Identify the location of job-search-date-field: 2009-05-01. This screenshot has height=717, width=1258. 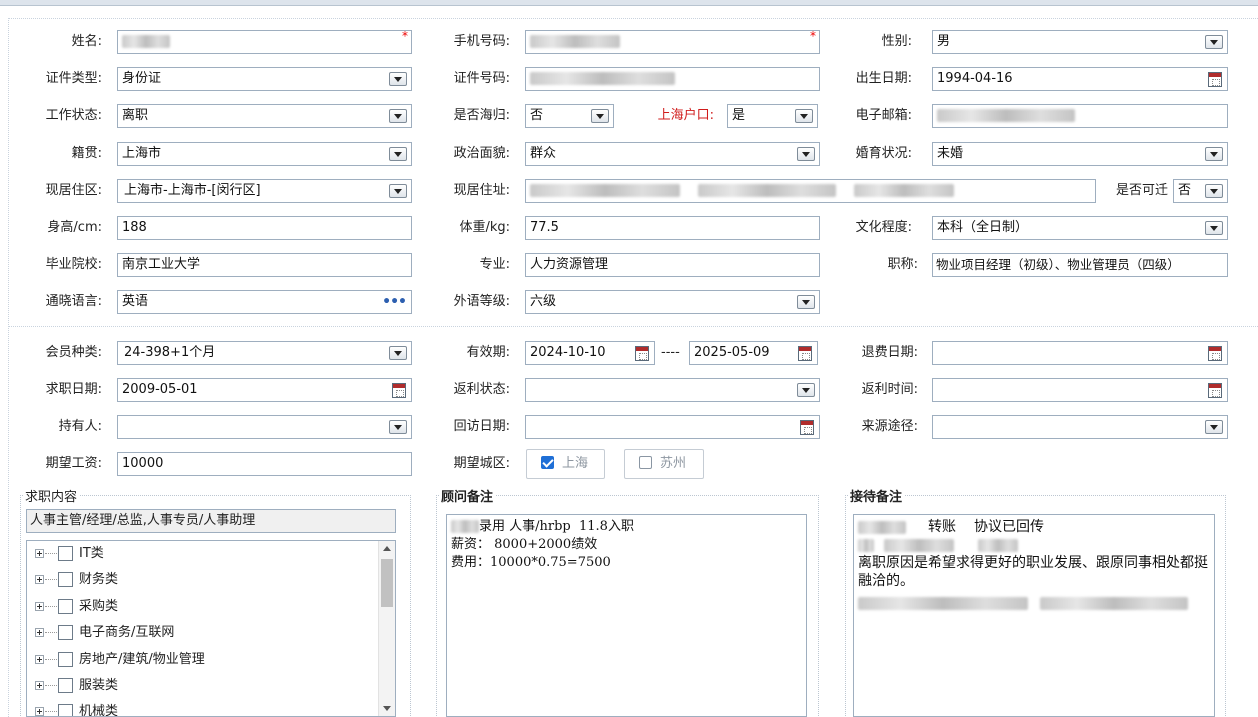
(264, 390).